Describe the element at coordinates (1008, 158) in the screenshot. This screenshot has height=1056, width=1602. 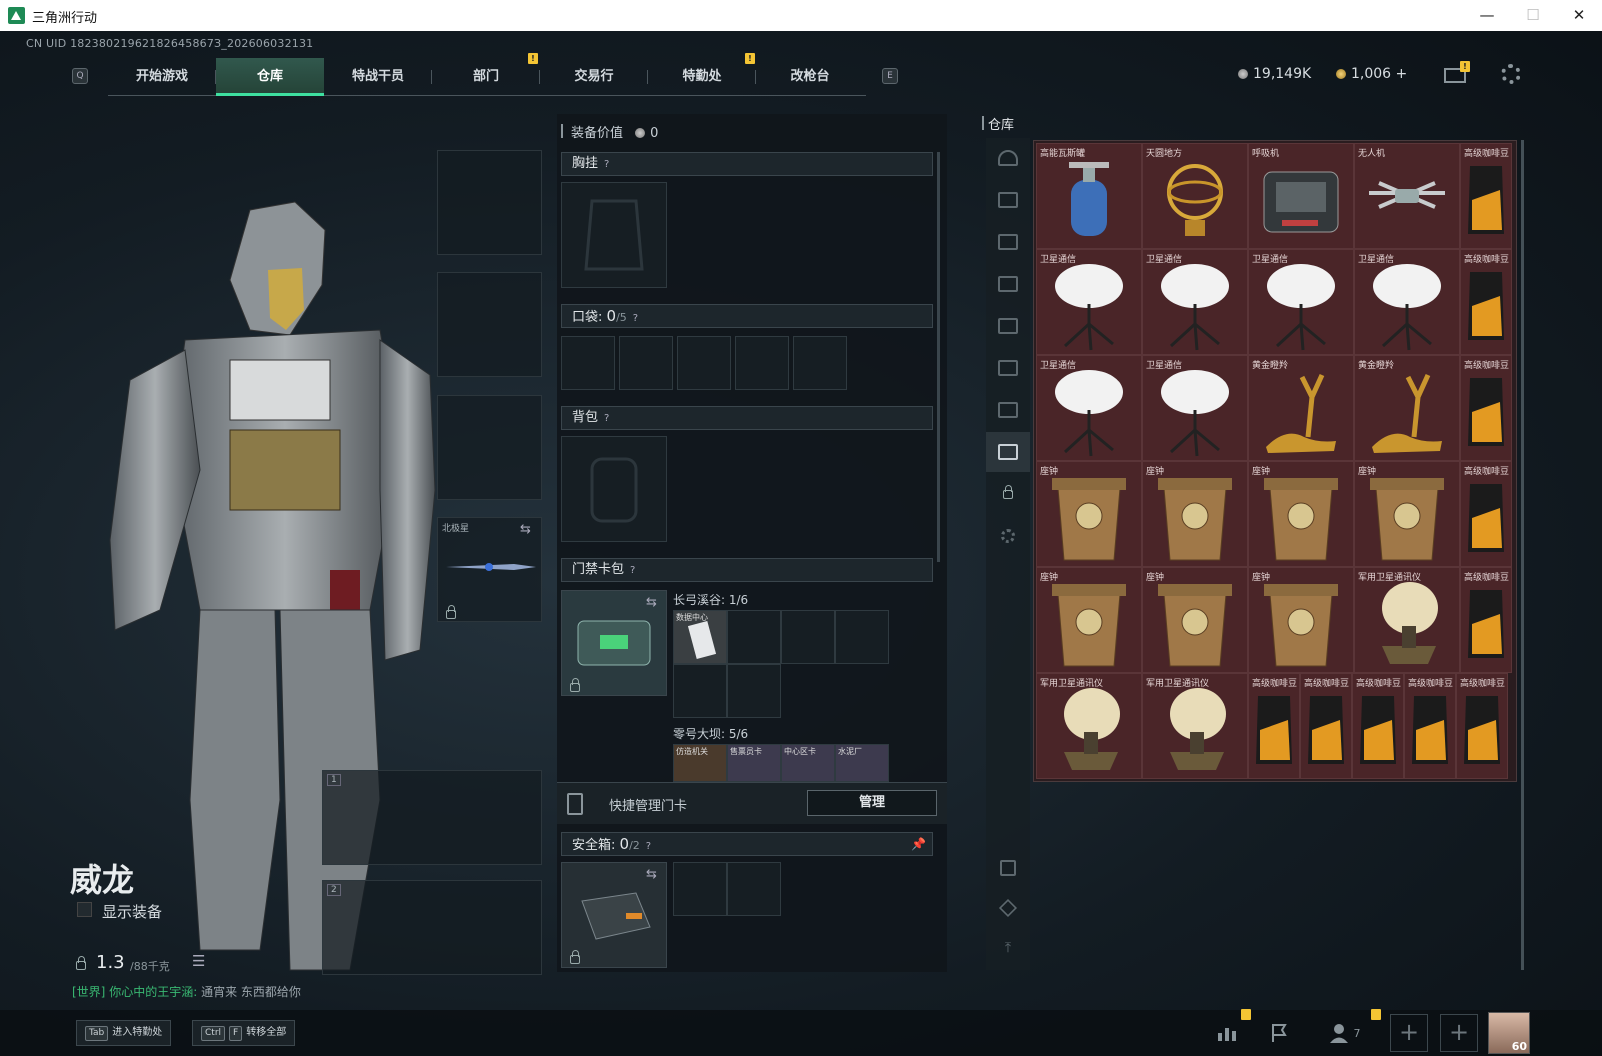
I see `warehouse-tab-all` at that location.